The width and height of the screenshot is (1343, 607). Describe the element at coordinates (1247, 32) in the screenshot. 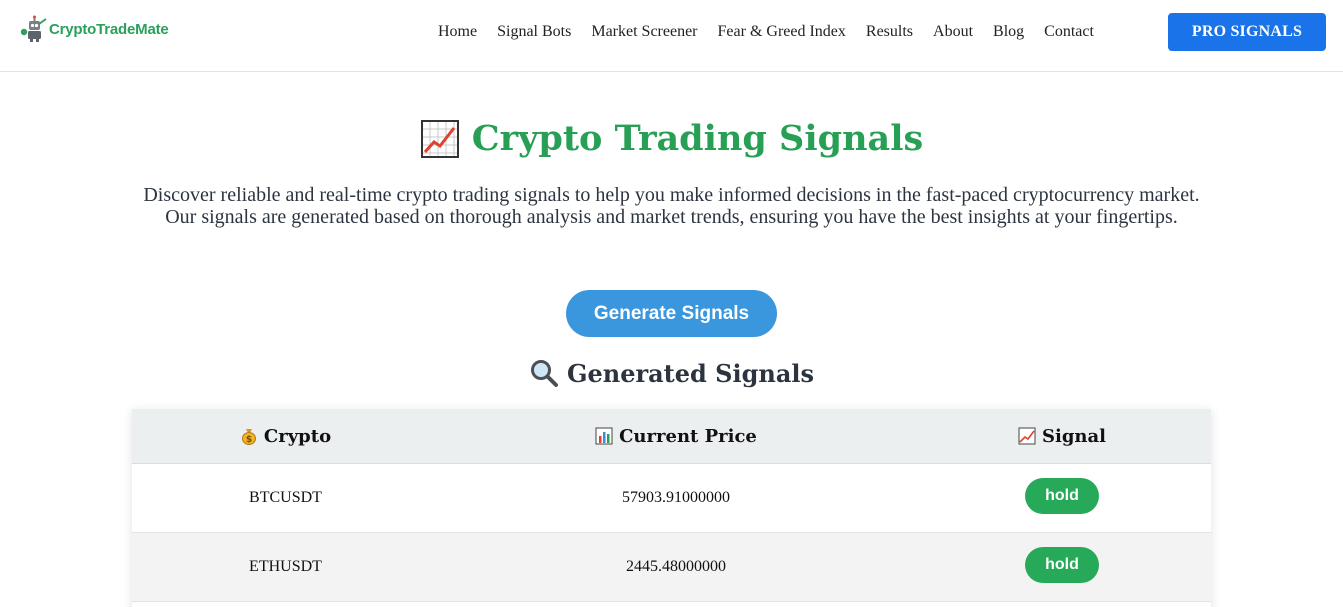

I see `pro-signals-button: PRO SIGNALS` at that location.